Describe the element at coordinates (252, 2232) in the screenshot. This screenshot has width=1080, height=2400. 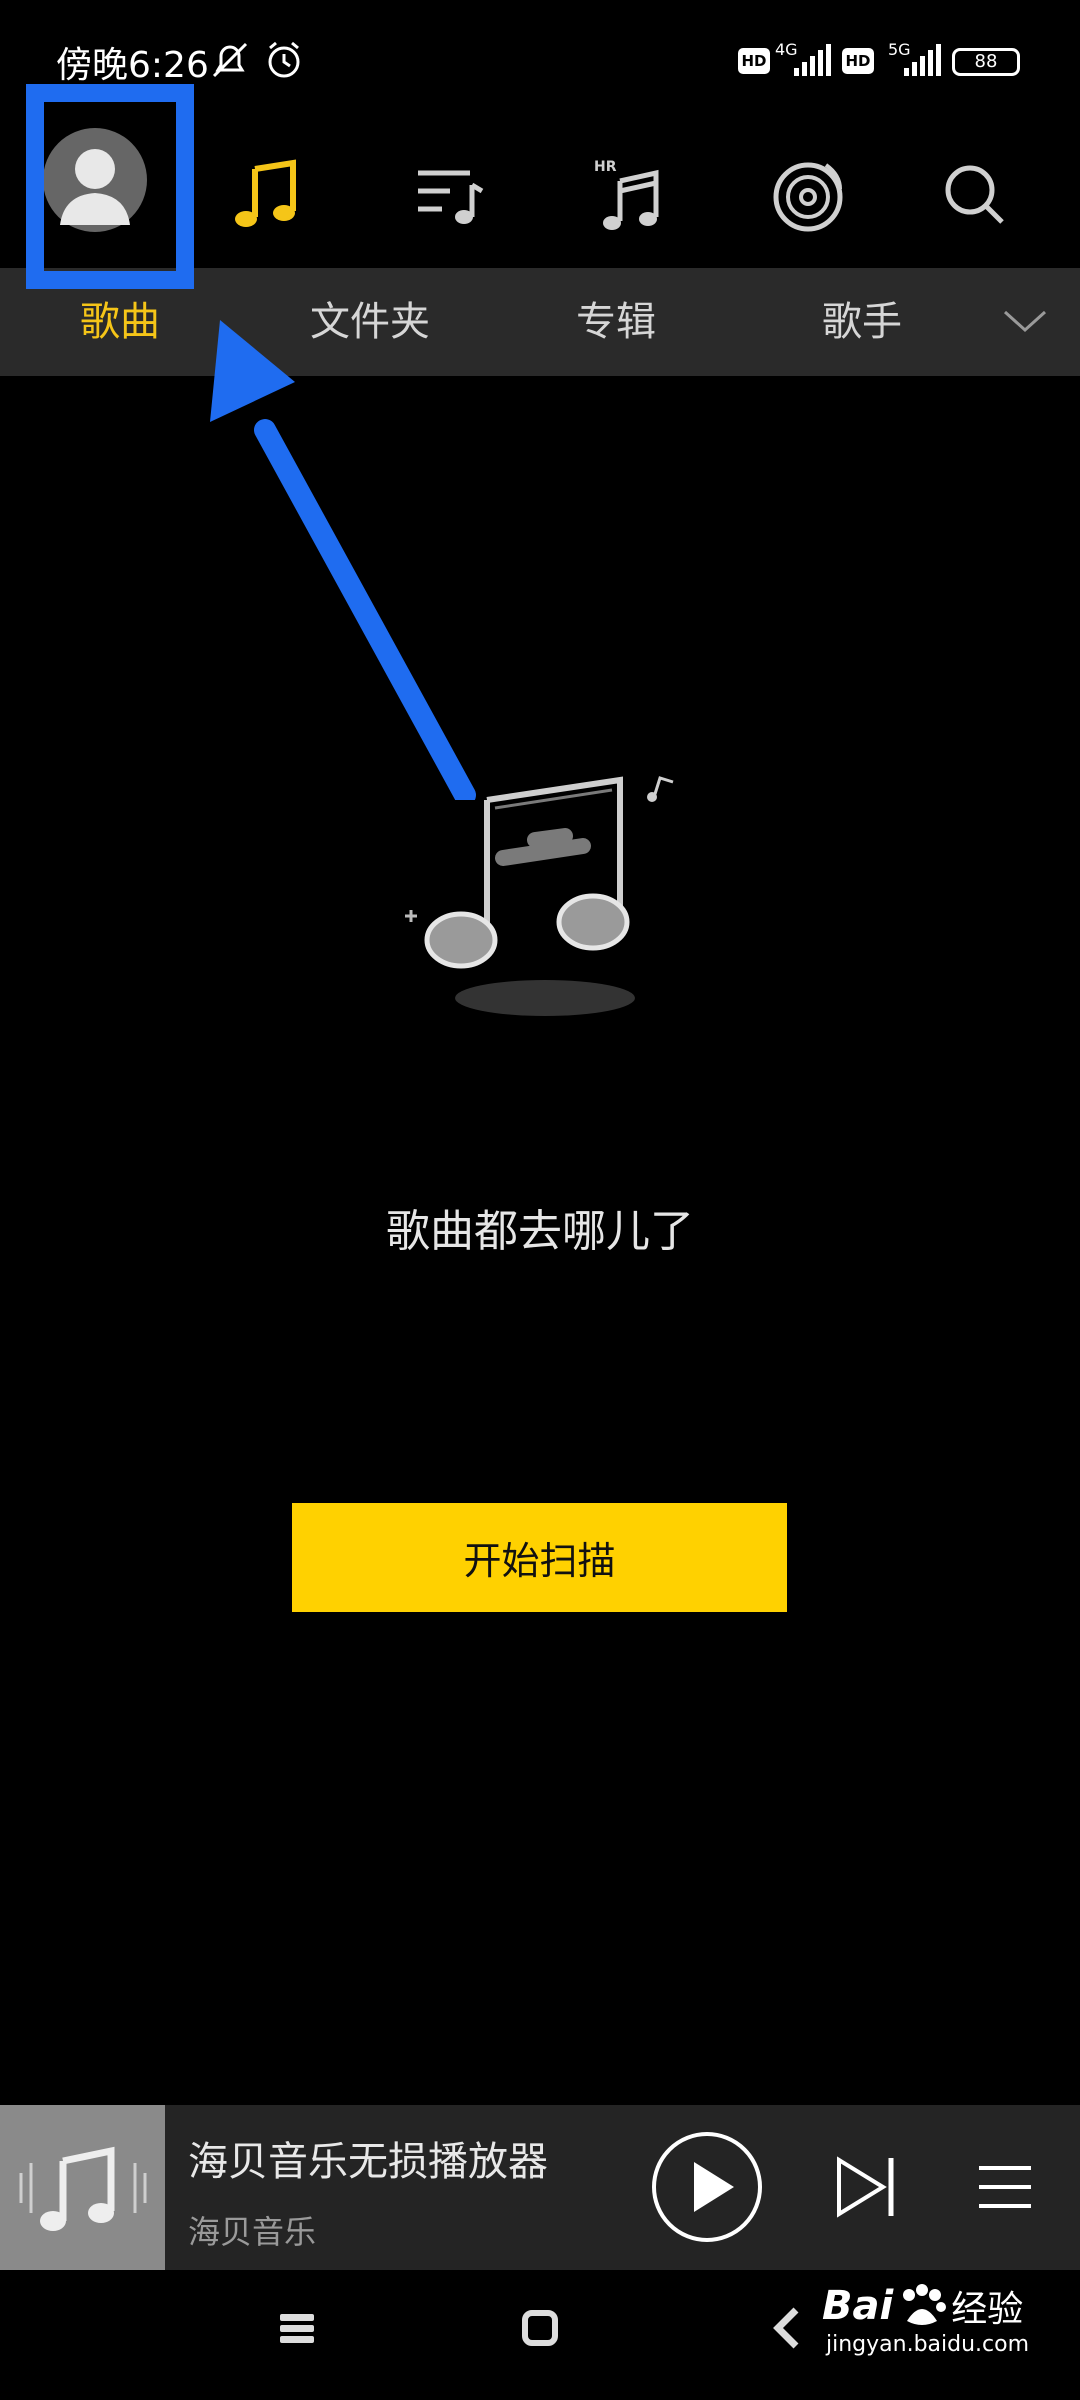
I see `track-artist: 海贝音乐` at that location.